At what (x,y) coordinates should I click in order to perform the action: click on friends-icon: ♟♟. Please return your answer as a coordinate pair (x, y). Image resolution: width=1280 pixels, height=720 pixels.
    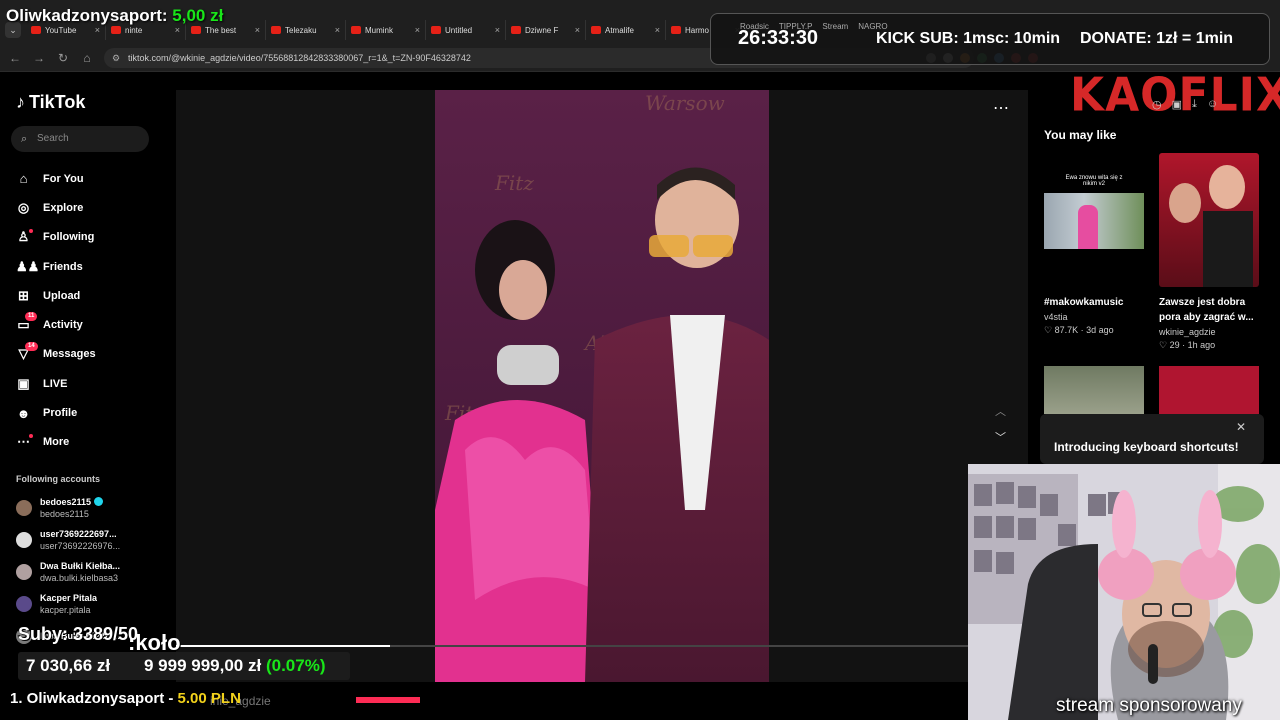
    Looking at the image, I should click on (28, 266).